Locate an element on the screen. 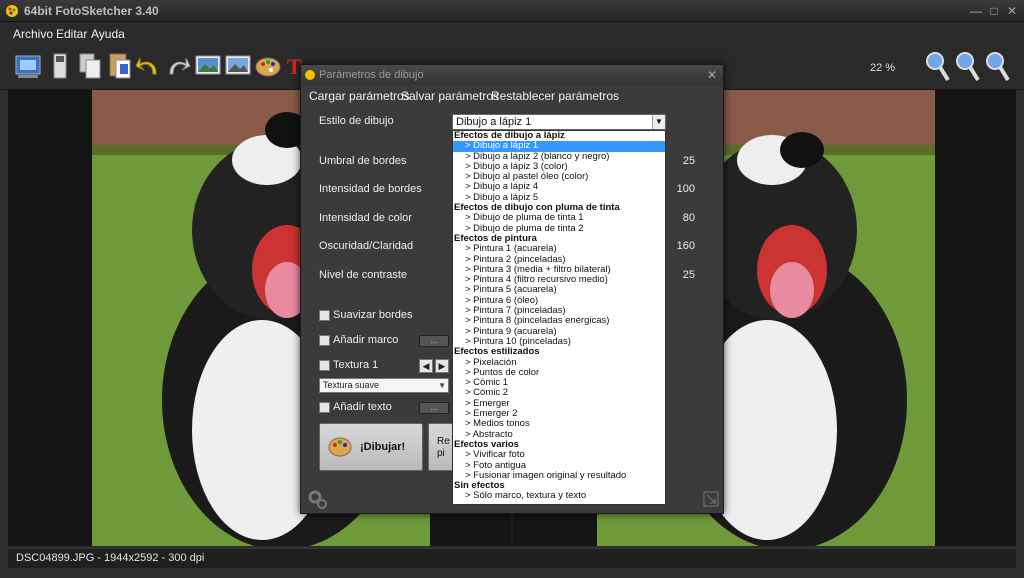  reset-params-menu: Restablecer parámetros is located at coordinates (555, 96).